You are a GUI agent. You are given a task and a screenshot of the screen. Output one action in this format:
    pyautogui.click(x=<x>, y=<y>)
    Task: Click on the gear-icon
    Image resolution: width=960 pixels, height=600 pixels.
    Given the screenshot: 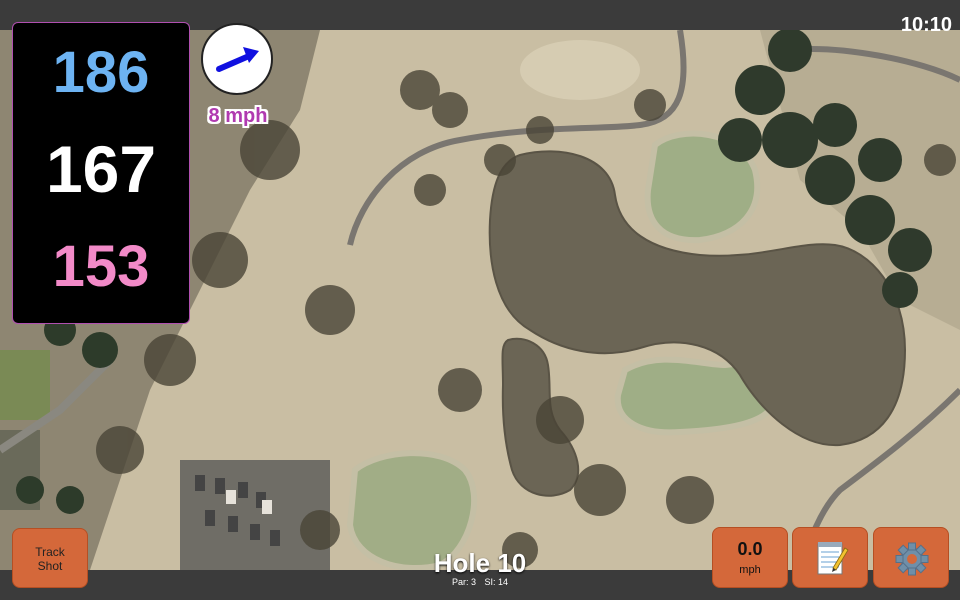 What is the action you would take?
    pyautogui.click(x=912, y=559)
    